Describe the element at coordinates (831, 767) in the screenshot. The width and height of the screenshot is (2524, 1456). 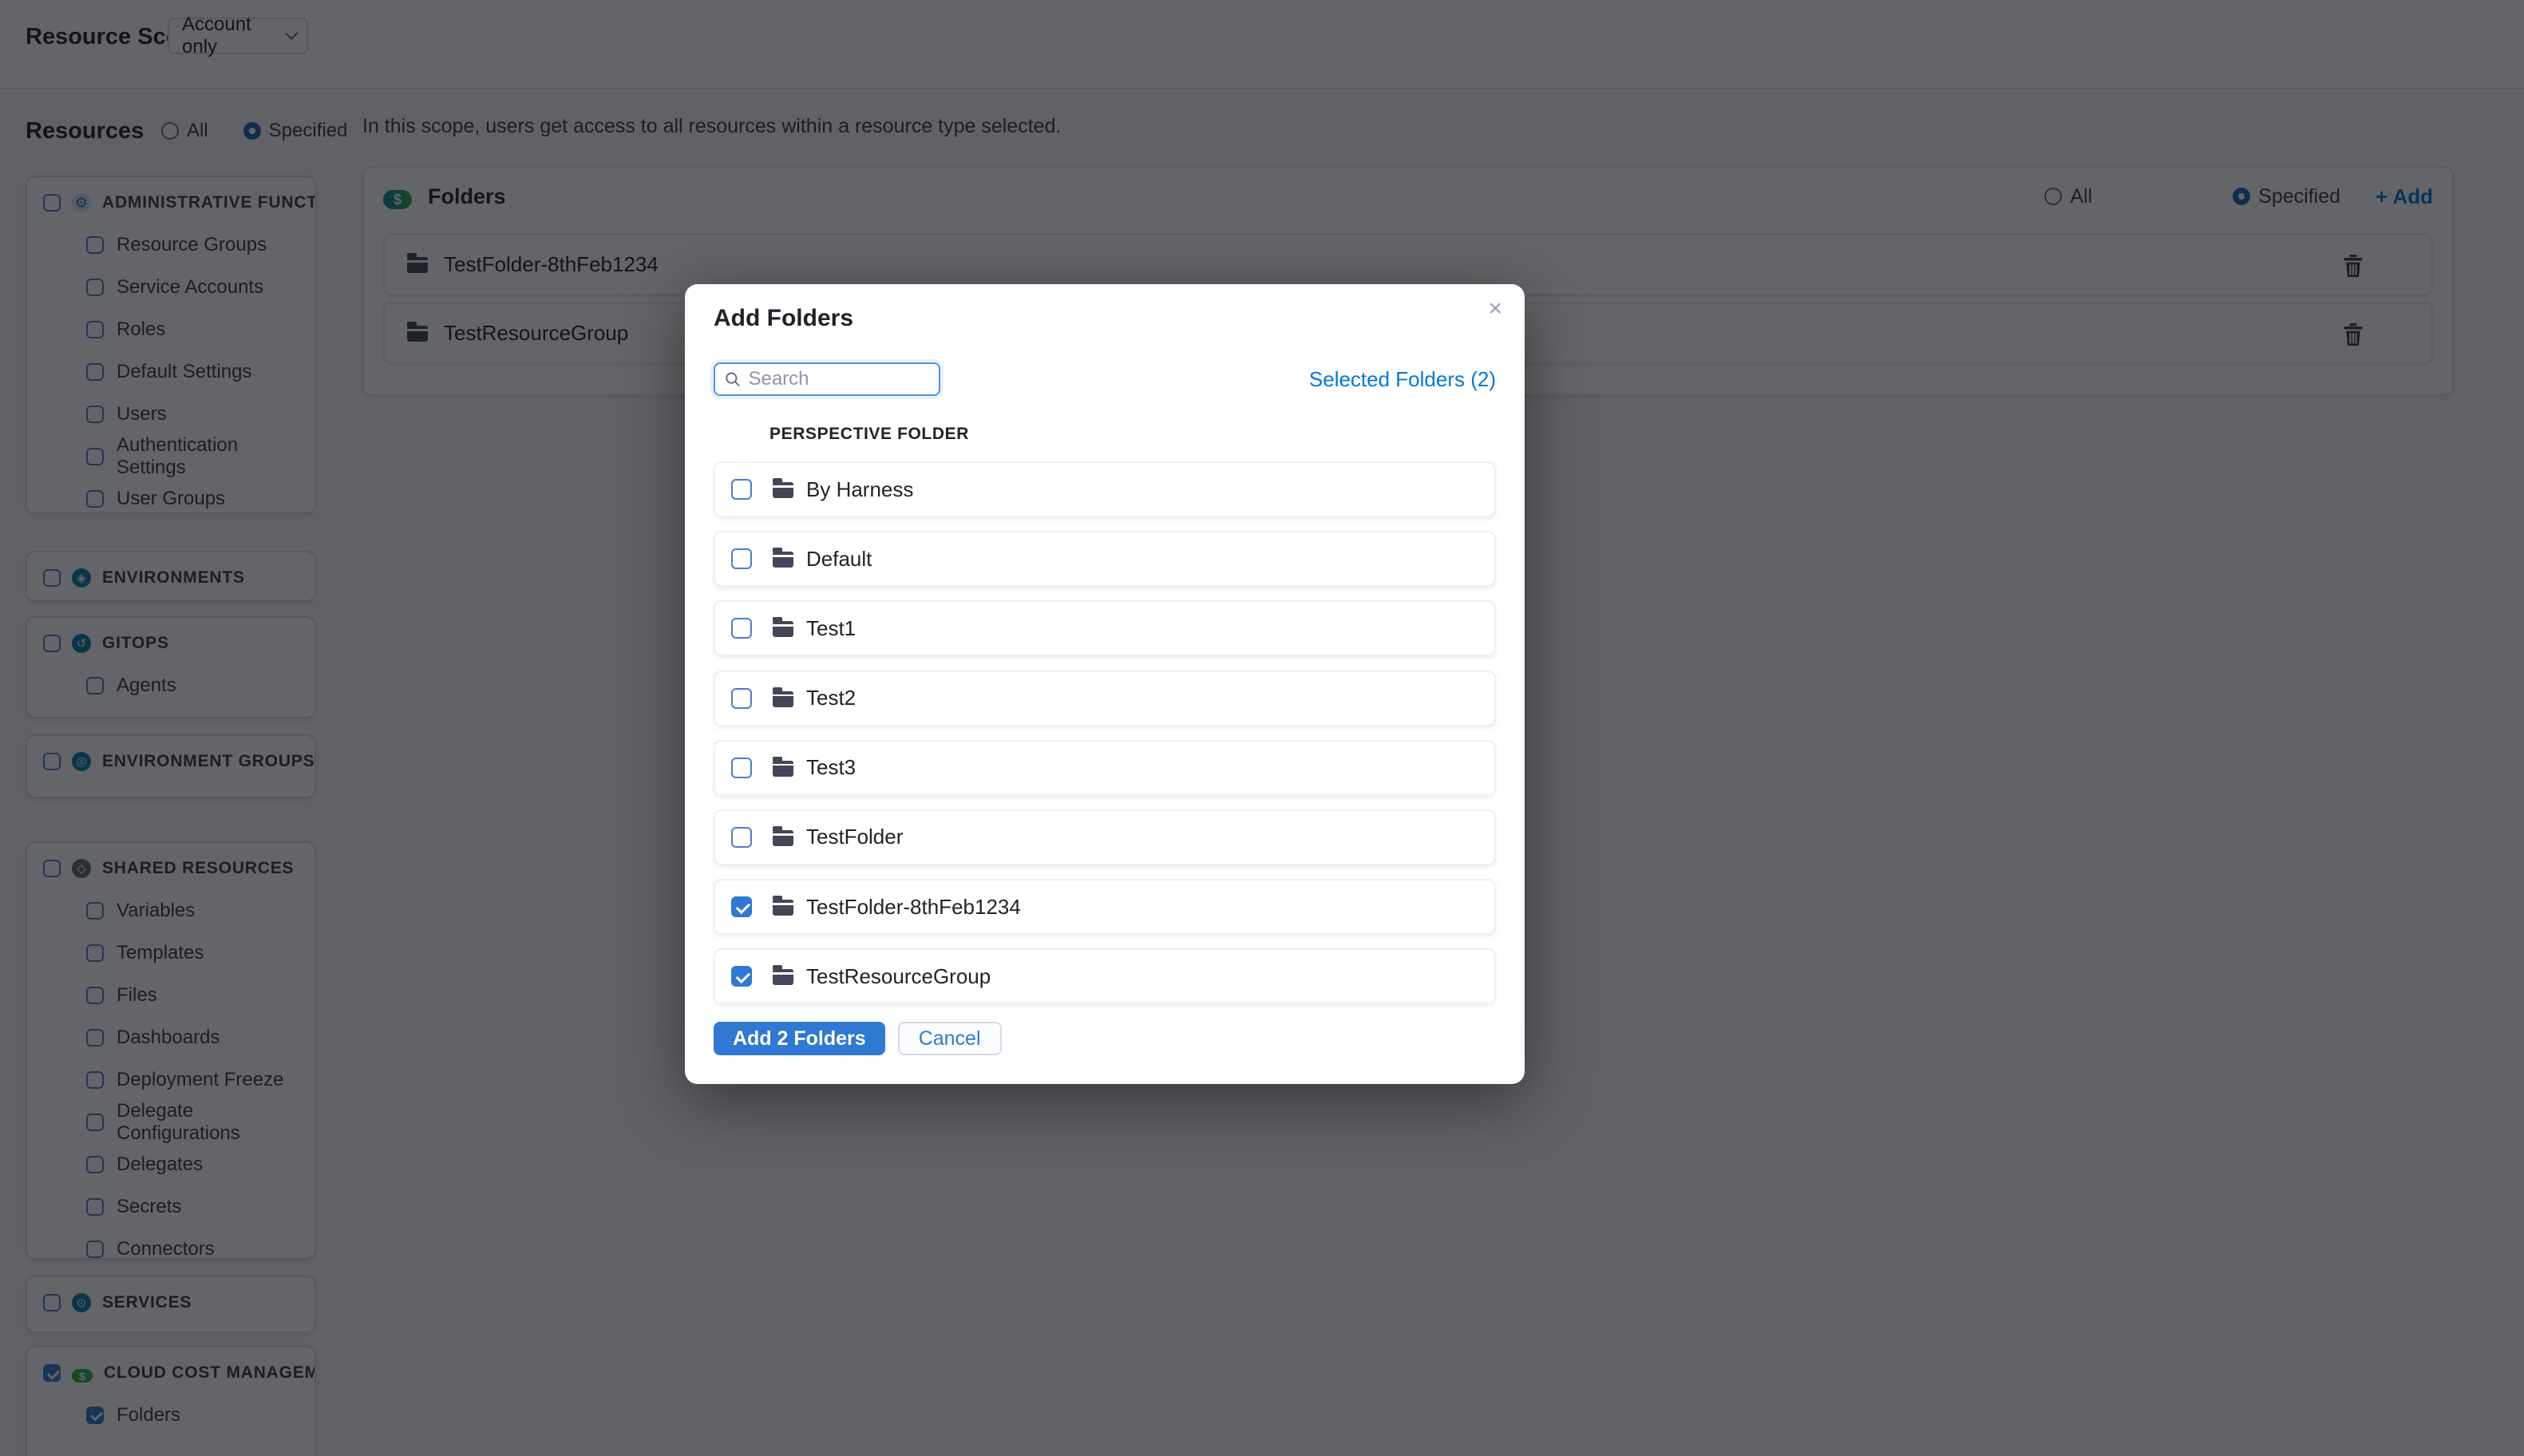
I see `modal-row-label: Test3` at that location.